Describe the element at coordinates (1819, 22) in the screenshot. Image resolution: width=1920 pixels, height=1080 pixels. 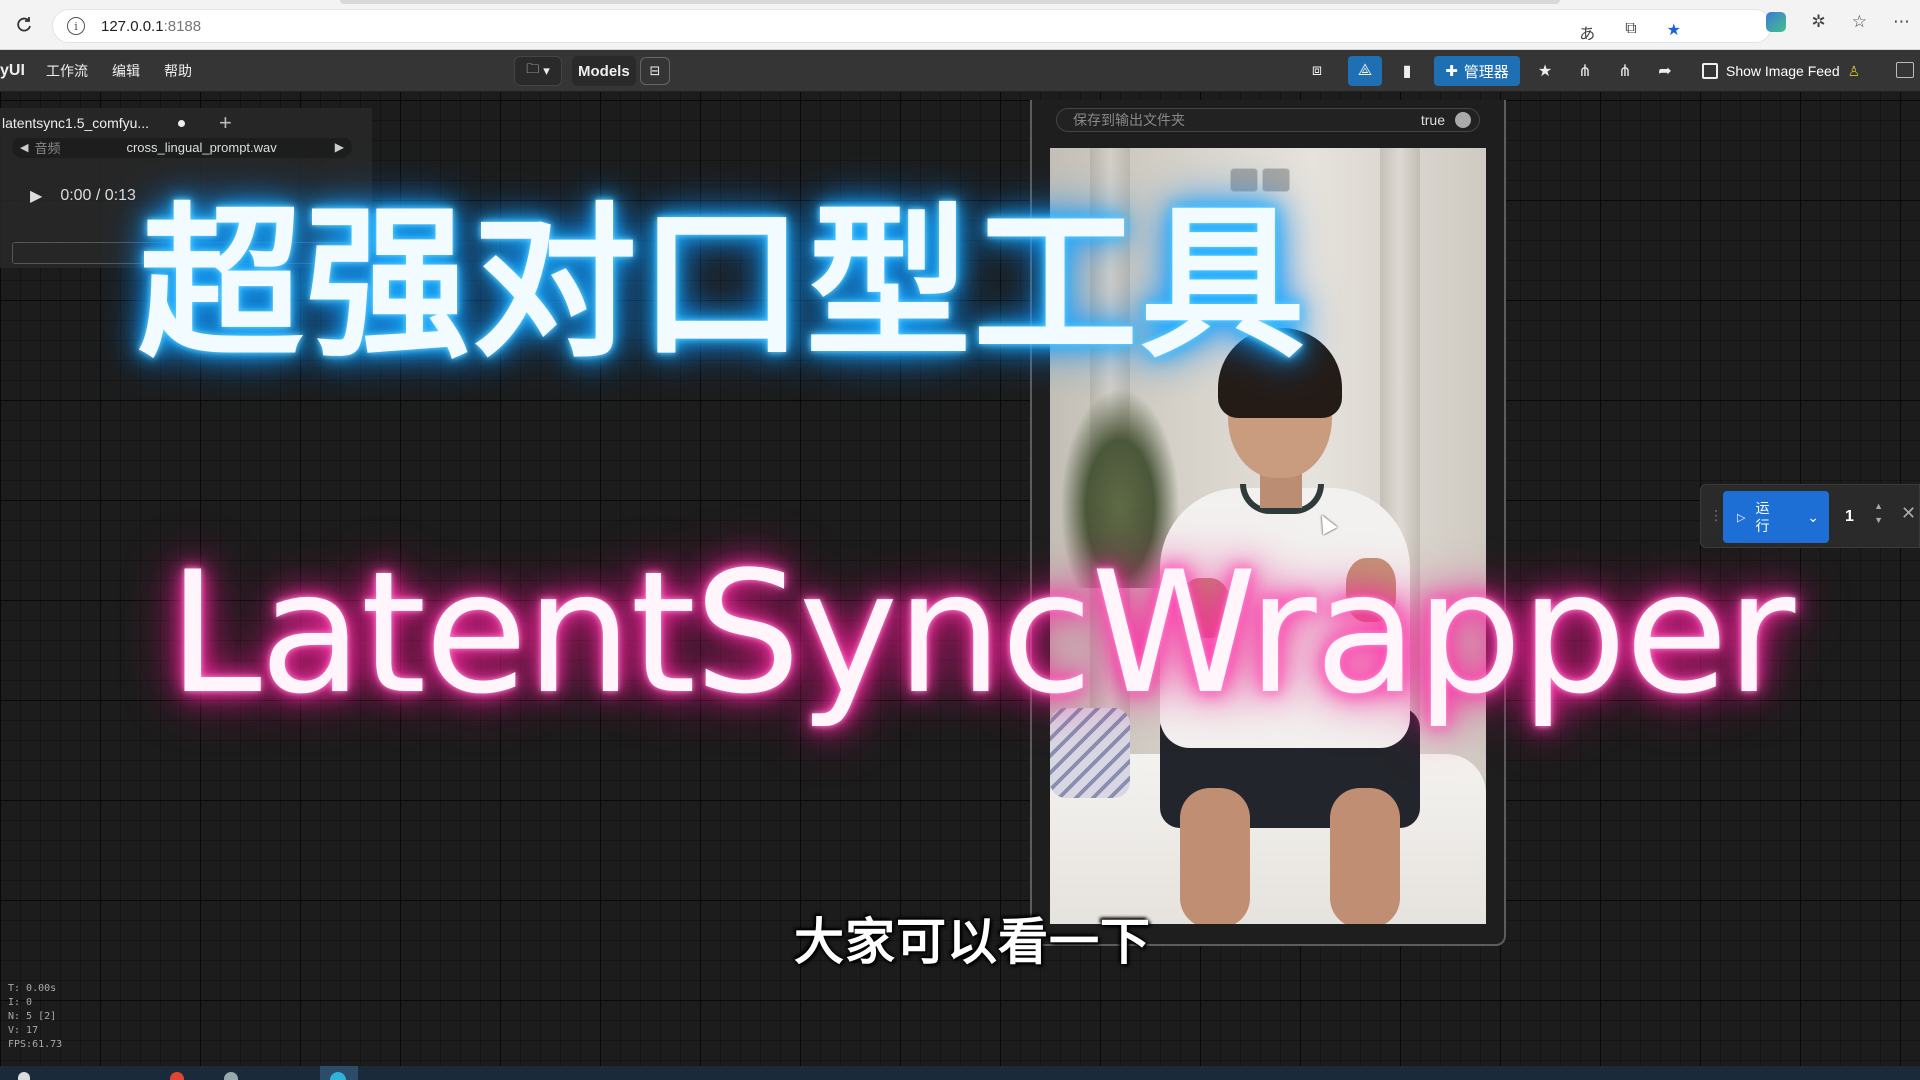
I see `extensions-puzzle-icon: ✲` at that location.